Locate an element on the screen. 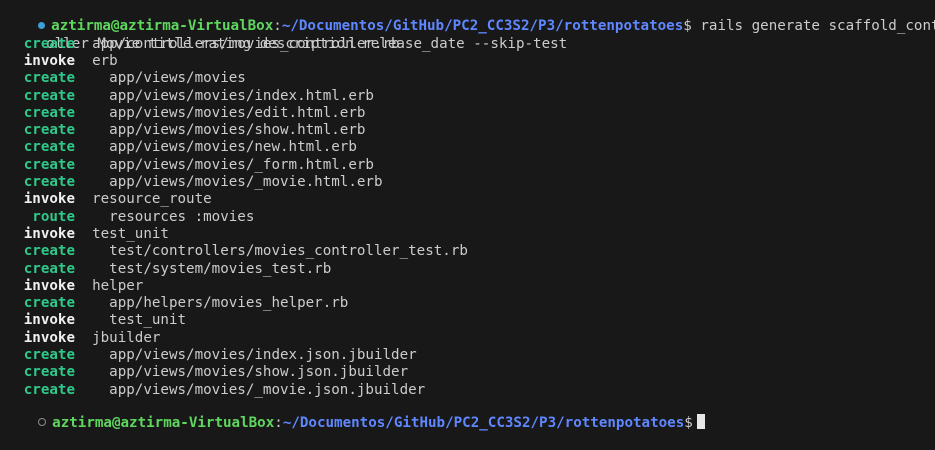 Image resolution: width=935 pixels, height=450 pixels. output-argument: app/views/movies/_movie.json.jbuilder is located at coordinates (259, 389).